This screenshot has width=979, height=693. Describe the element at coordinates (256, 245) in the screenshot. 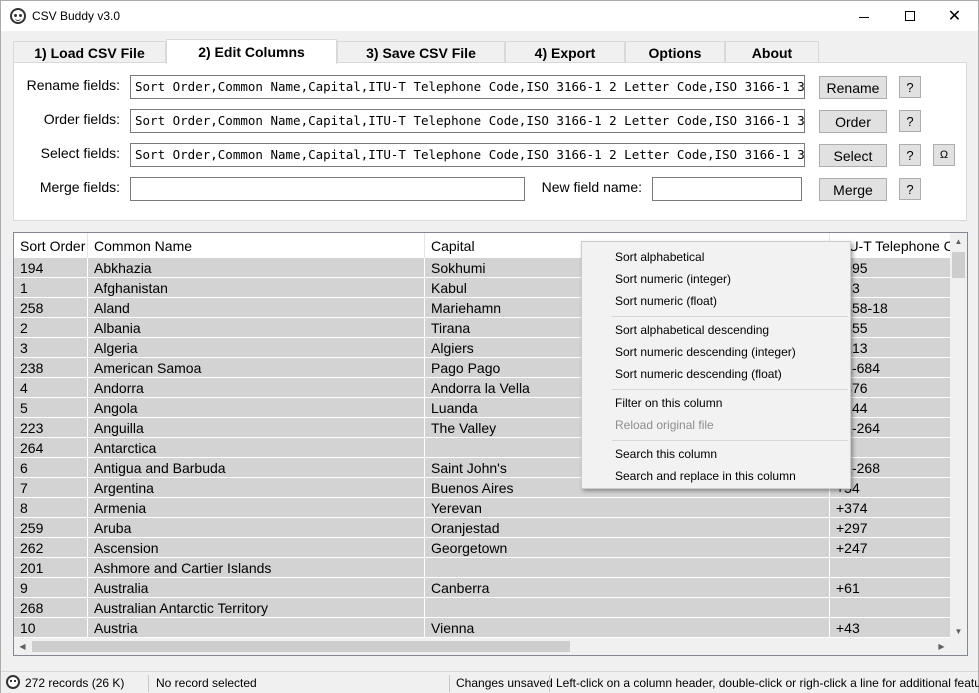

I see `col-common-name-header: Common Name` at that location.